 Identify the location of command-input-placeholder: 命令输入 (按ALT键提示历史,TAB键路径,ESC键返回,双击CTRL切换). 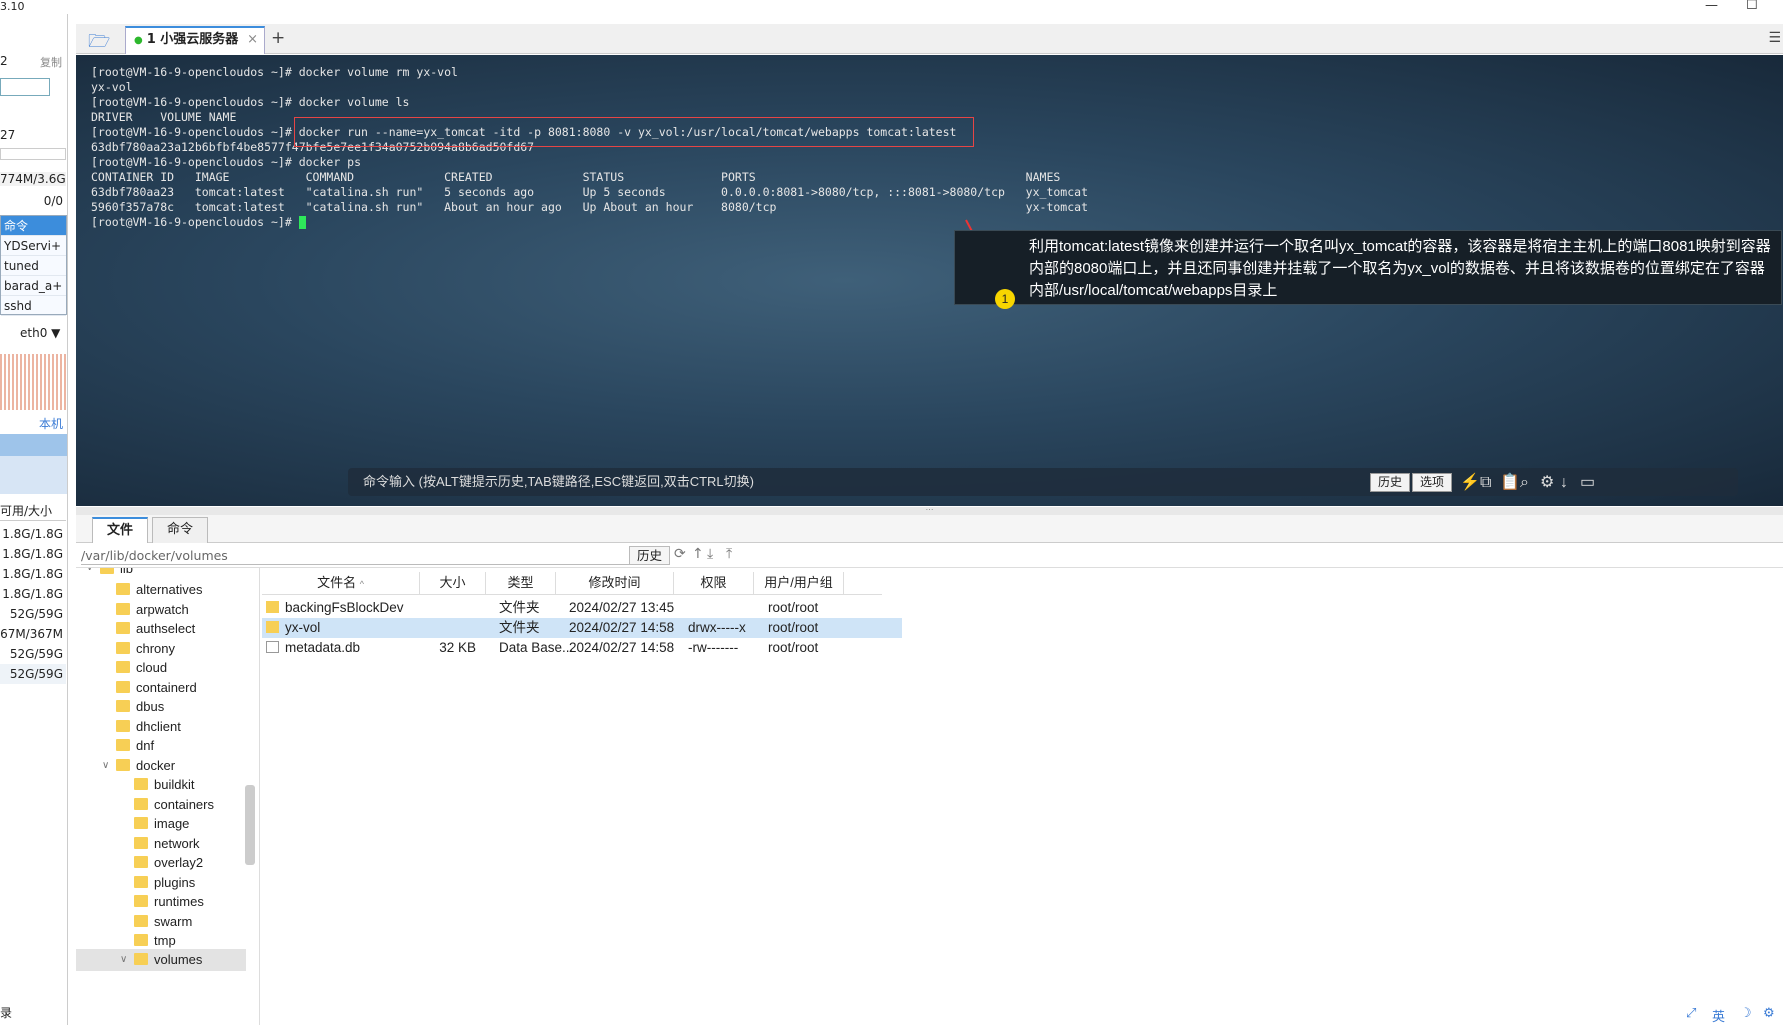
(558, 481).